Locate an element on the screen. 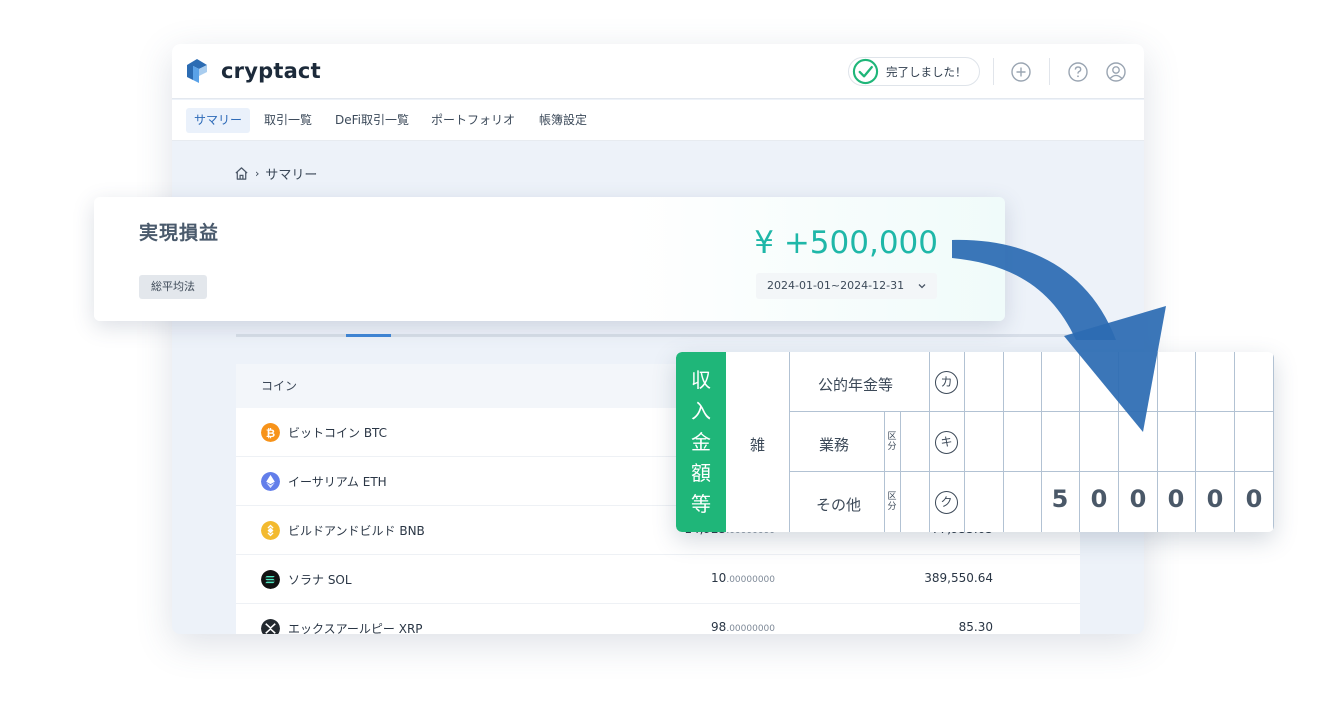  row-label-public-pension: 公的年金等 is located at coordinates (856, 385).